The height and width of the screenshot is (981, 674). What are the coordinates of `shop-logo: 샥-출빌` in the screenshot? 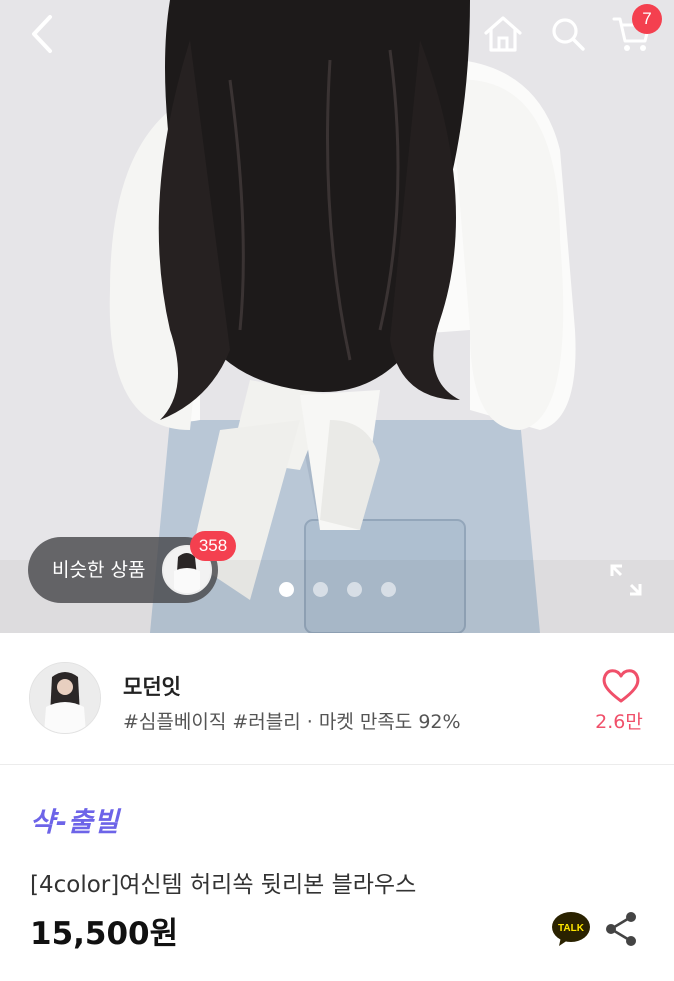 It's located at (75, 819).